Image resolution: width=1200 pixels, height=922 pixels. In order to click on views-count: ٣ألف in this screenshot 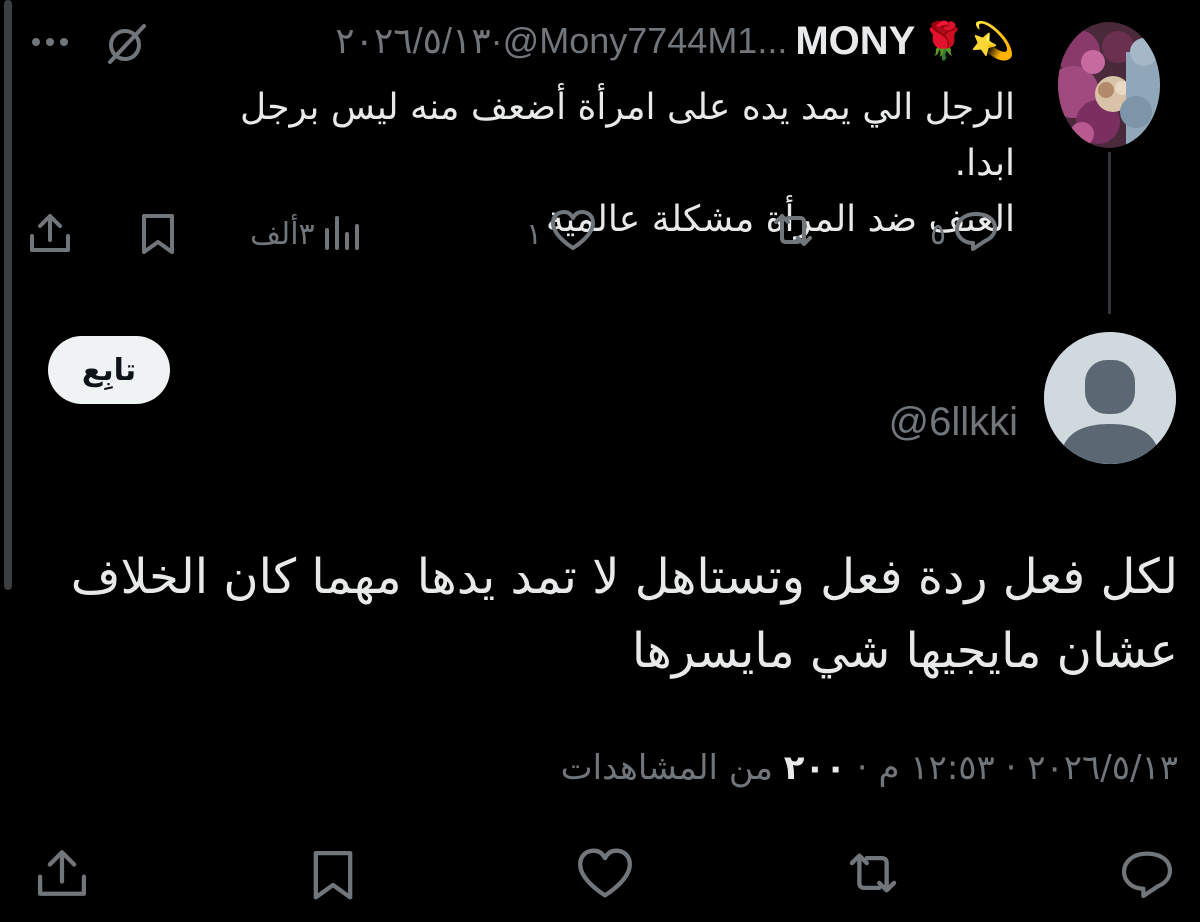, I will do `click(282, 234)`.